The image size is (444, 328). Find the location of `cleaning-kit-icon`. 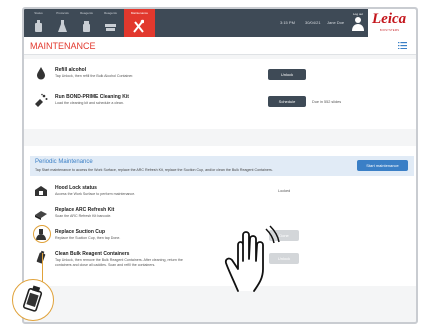

cleaning-kit-icon is located at coordinates (41, 100).